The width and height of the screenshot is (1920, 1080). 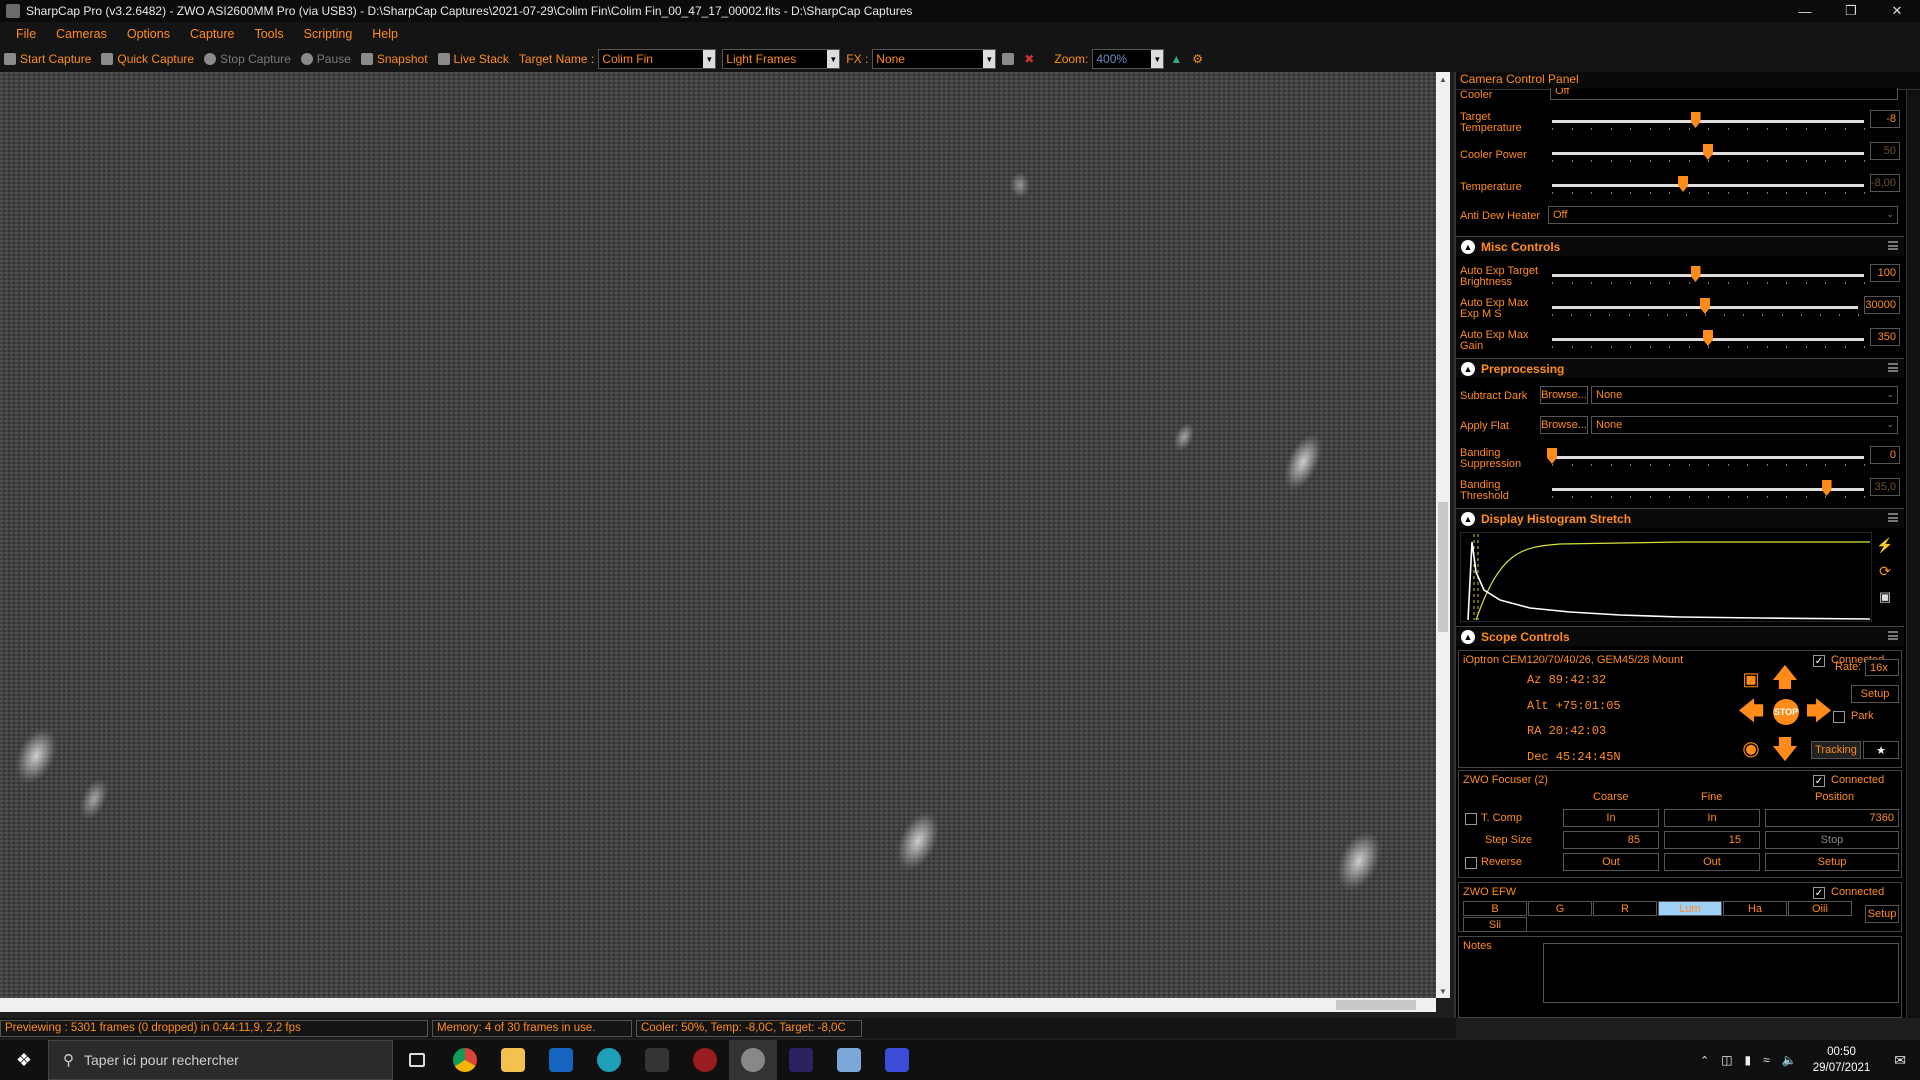 What do you see at coordinates (1897, 11) in the screenshot?
I see `close-button: ✕` at bounding box center [1897, 11].